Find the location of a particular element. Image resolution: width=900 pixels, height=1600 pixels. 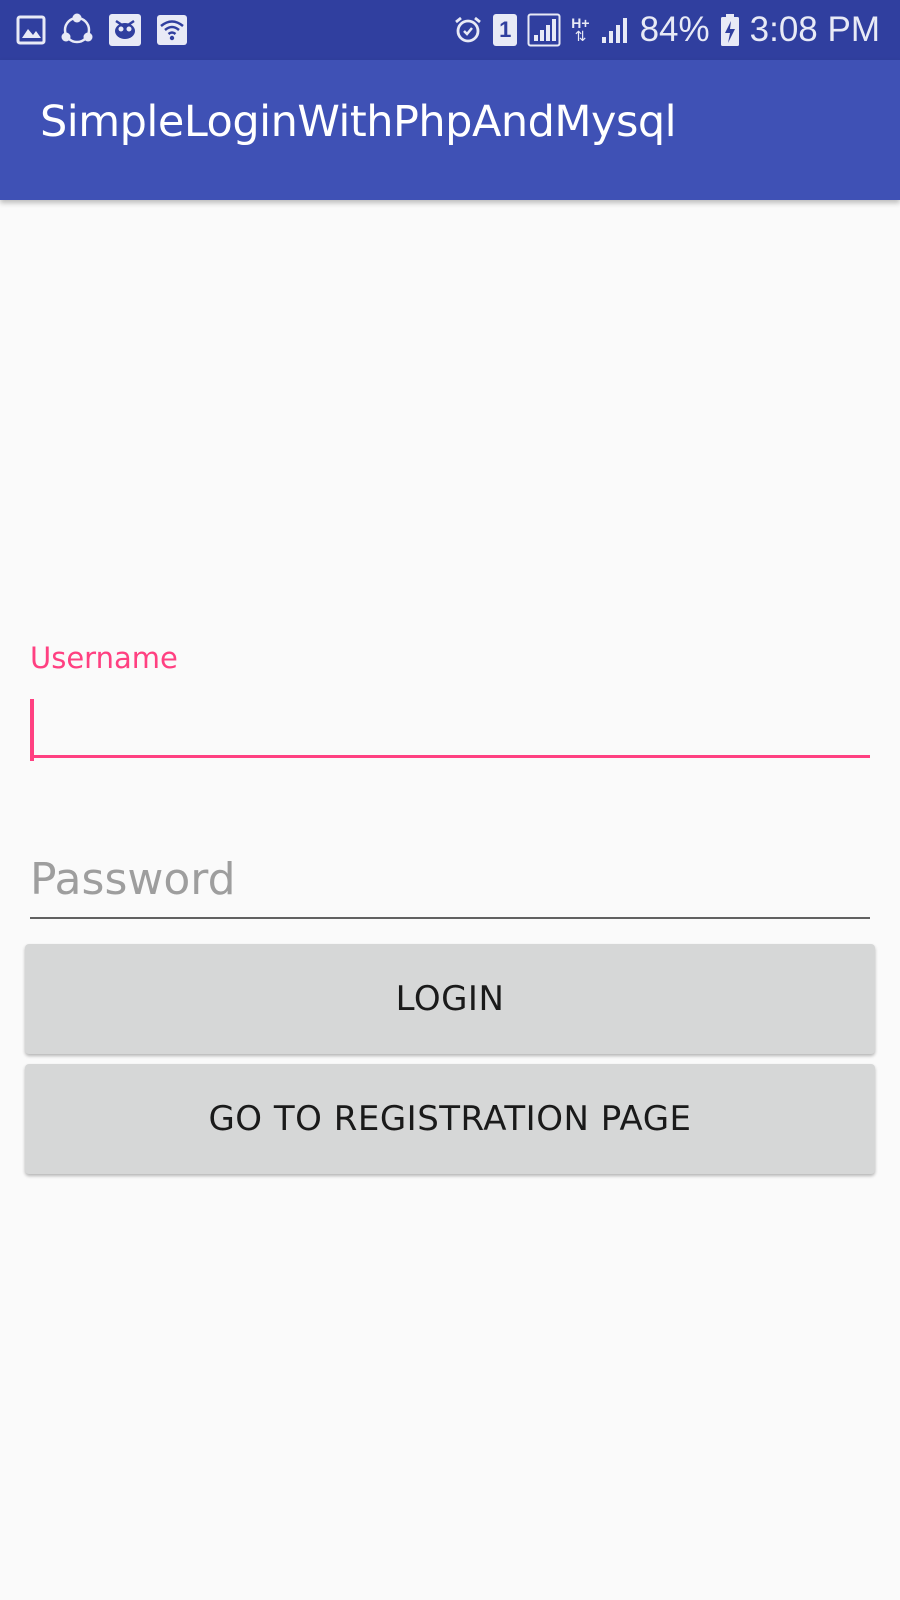

username-input is located at coordinates (450, 724).